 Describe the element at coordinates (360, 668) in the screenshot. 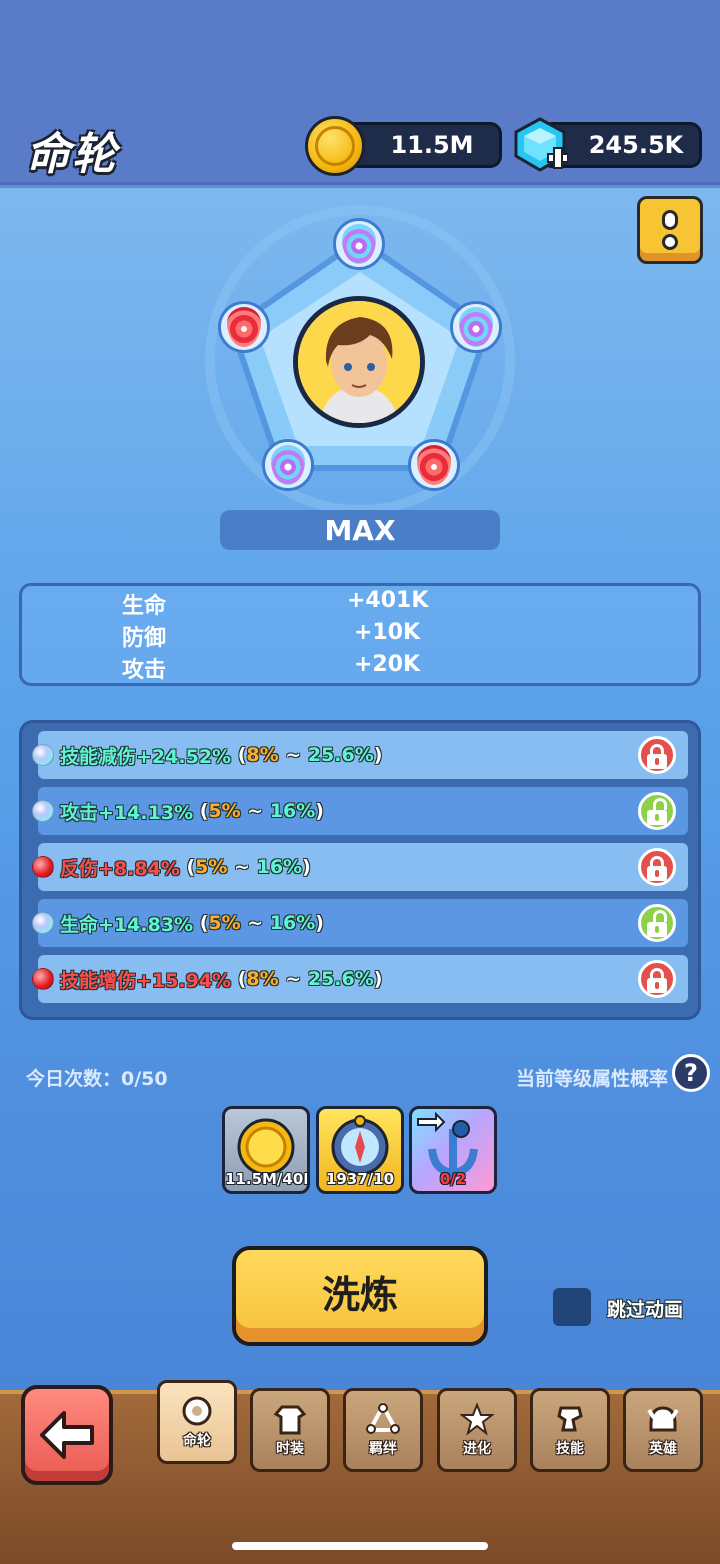

I see `stat-row-attack: 攻击 +20K` at that location.